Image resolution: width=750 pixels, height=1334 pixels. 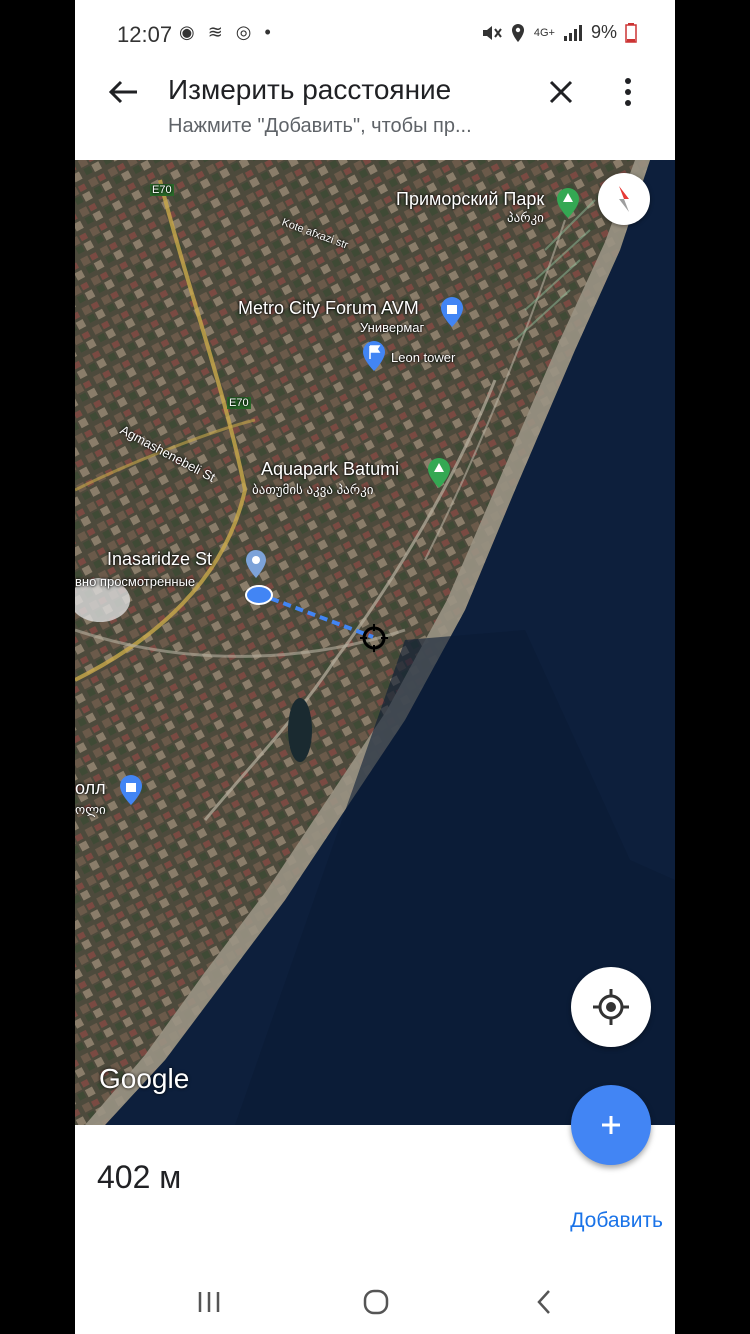 What do you see at coordinates (310, 89) in the screenshot?
I see `page-title: Измерить расстояние` at bounding box center [310, 89].